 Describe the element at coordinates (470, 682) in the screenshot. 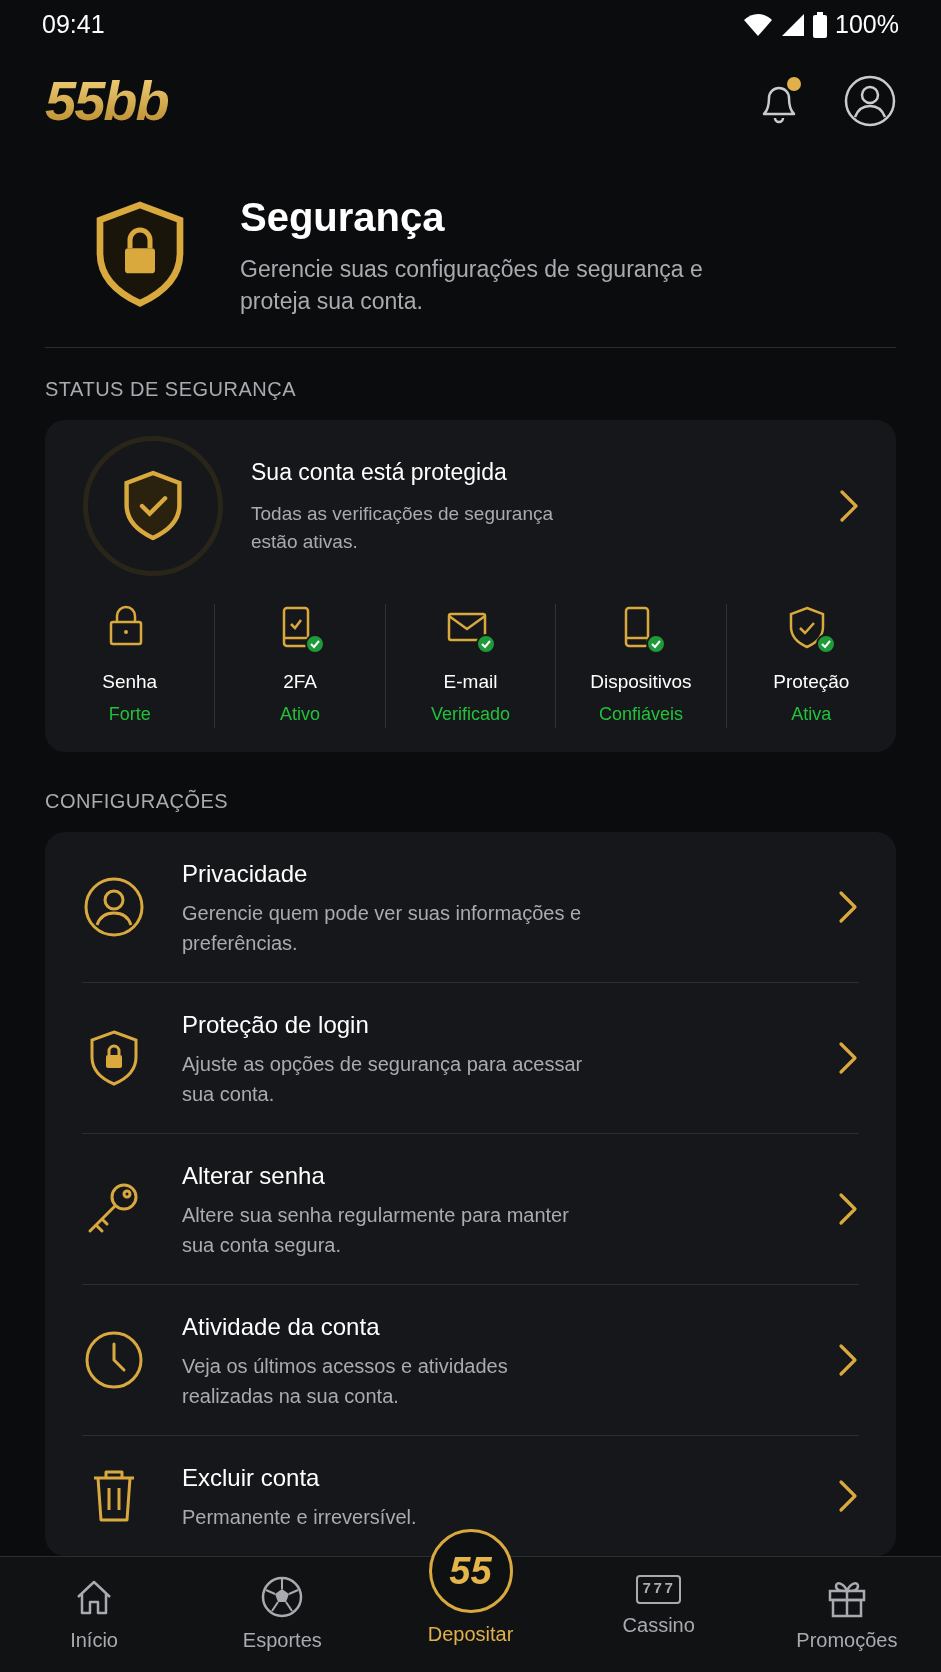

I see `status-item-label: E-mail` at that location.